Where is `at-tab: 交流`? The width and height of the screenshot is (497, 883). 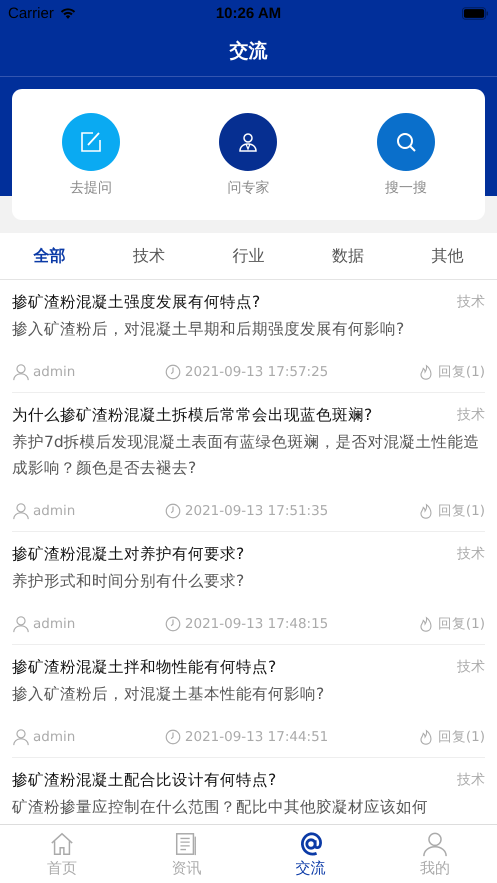
at-tab: 交流 is located at coordinates (310, 854).